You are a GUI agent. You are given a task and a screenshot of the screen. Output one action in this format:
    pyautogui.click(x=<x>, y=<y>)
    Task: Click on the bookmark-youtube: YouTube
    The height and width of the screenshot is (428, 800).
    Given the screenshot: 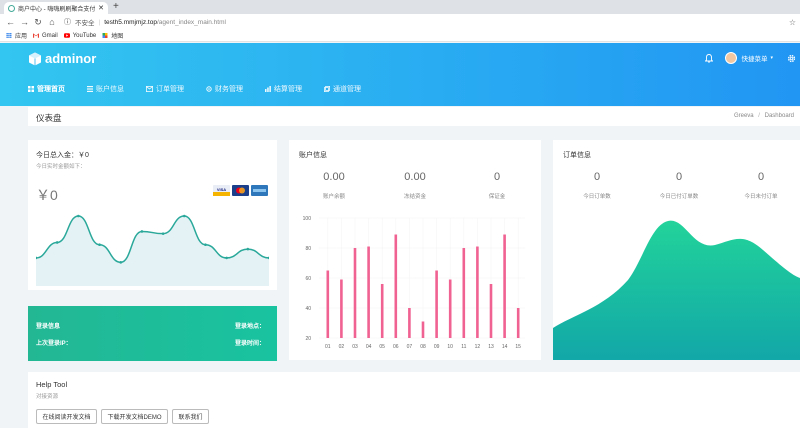 What is the action you would take?
    pyautogui.click(x=80, y=35)
    